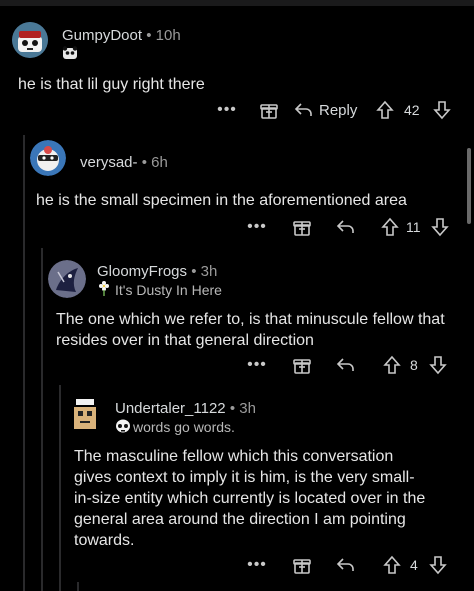  I want to click on avatar-gumpydoot, so click(30, 40).